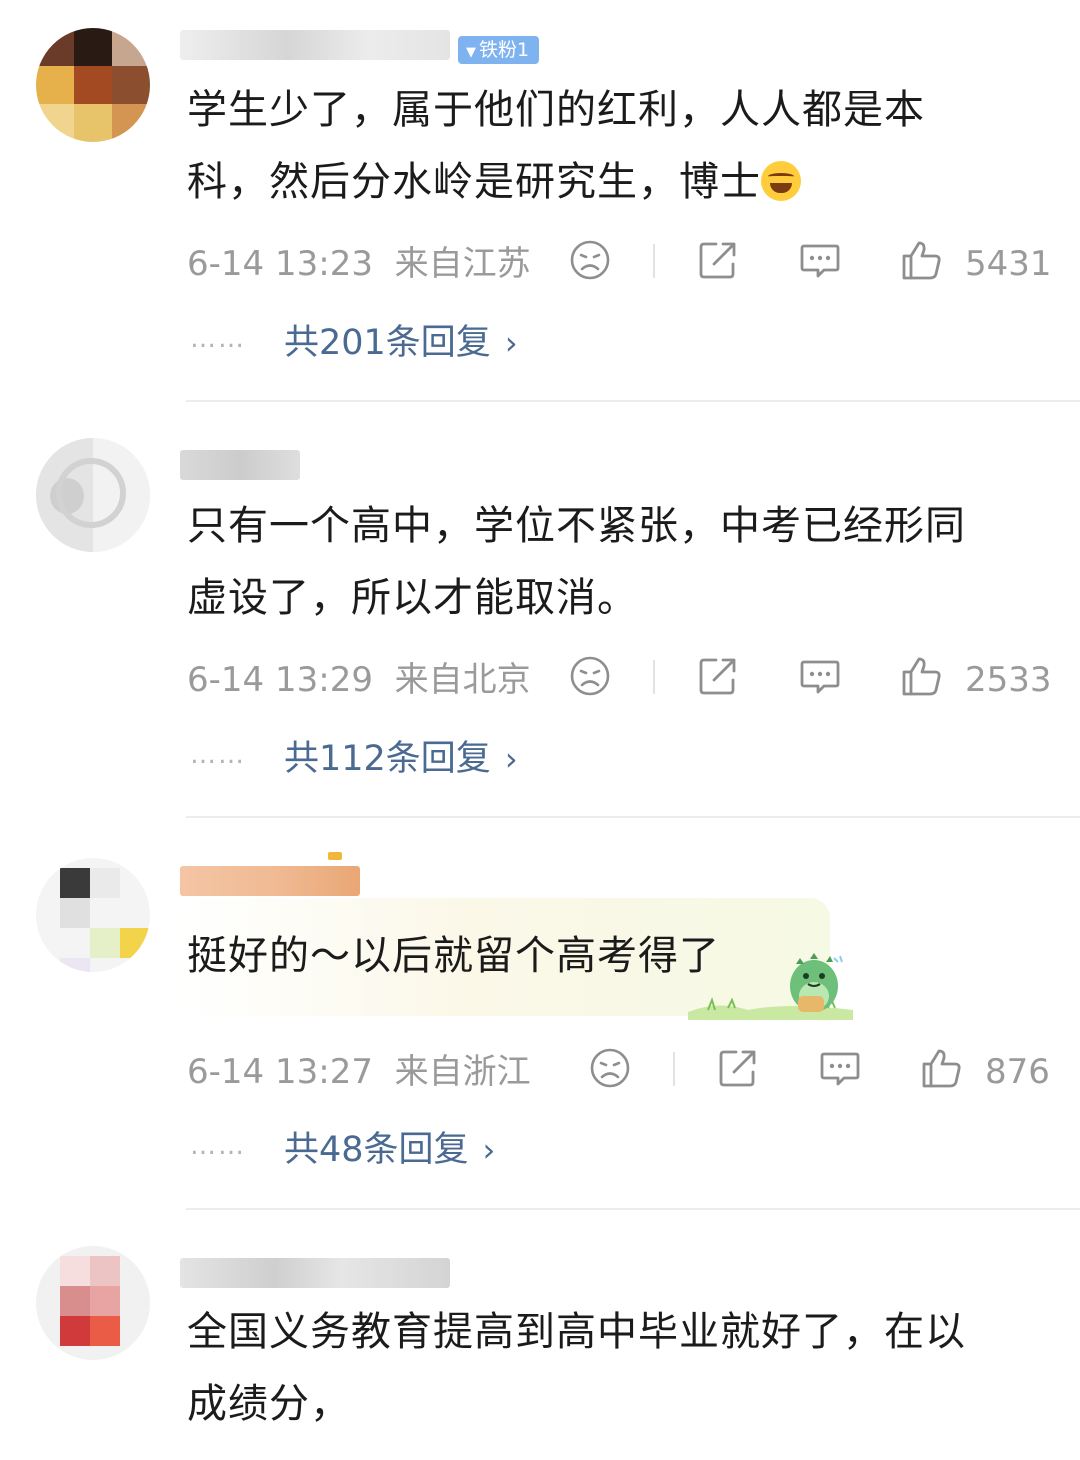  What do you see at coordinates (412, 598) in the screenshot?
I see `comment-text-line: 虚设了，所以才能取消。` at bounding box center [412, 598].